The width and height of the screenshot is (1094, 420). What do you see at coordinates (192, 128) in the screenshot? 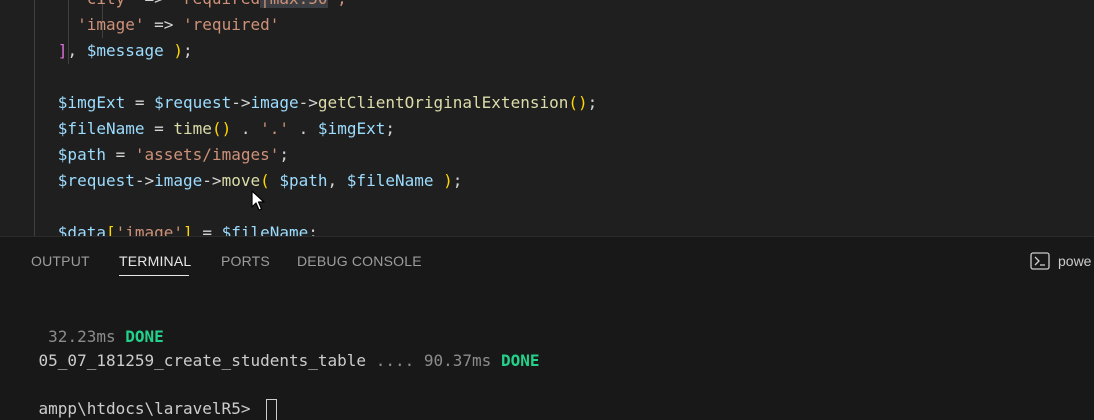
I see `code-token: time` at bounding box center [192, 128].